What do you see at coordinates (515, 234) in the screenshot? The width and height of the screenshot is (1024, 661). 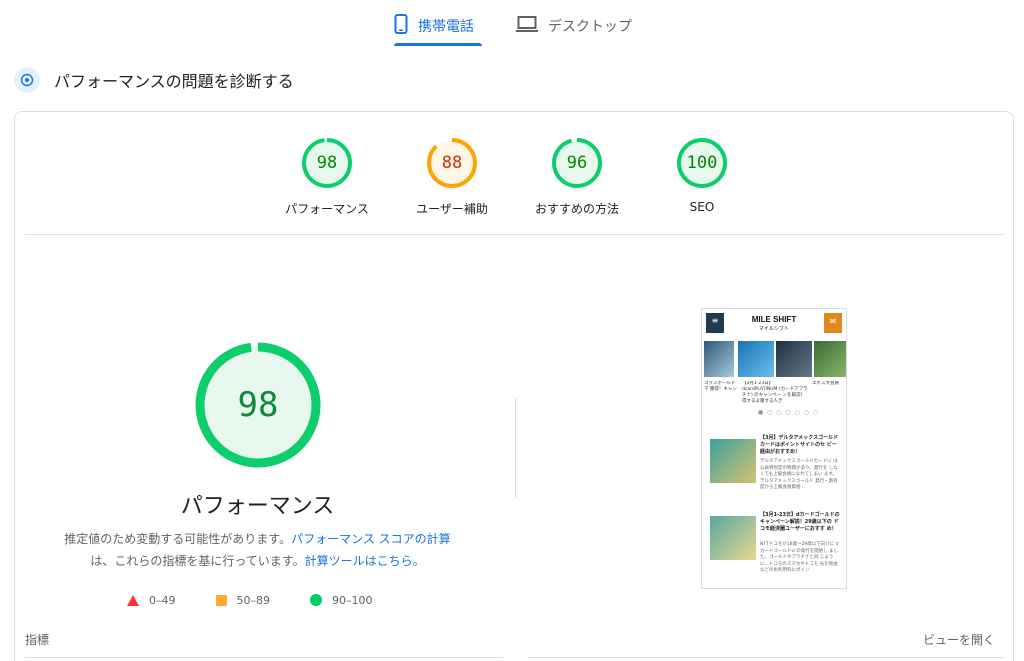 I see `gauges-divider` at bounding box center [515, 234].